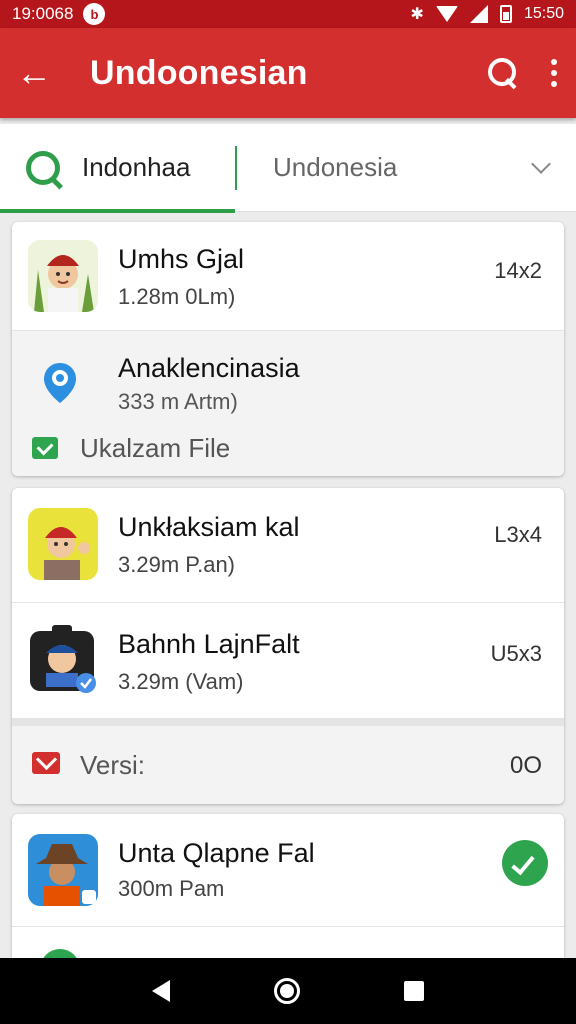 This screenshot has height=1024, width=576. I want to click on page-title: Undoonesian, so click(199, 72).